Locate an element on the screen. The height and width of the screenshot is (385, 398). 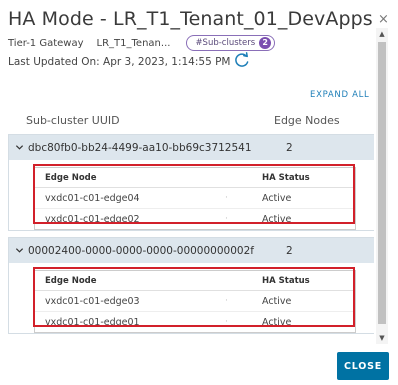
subcluster-header: dbc80fb0-bb24-4499-aa10-bb69c3712541 2 is located at coordinates (191, 147).